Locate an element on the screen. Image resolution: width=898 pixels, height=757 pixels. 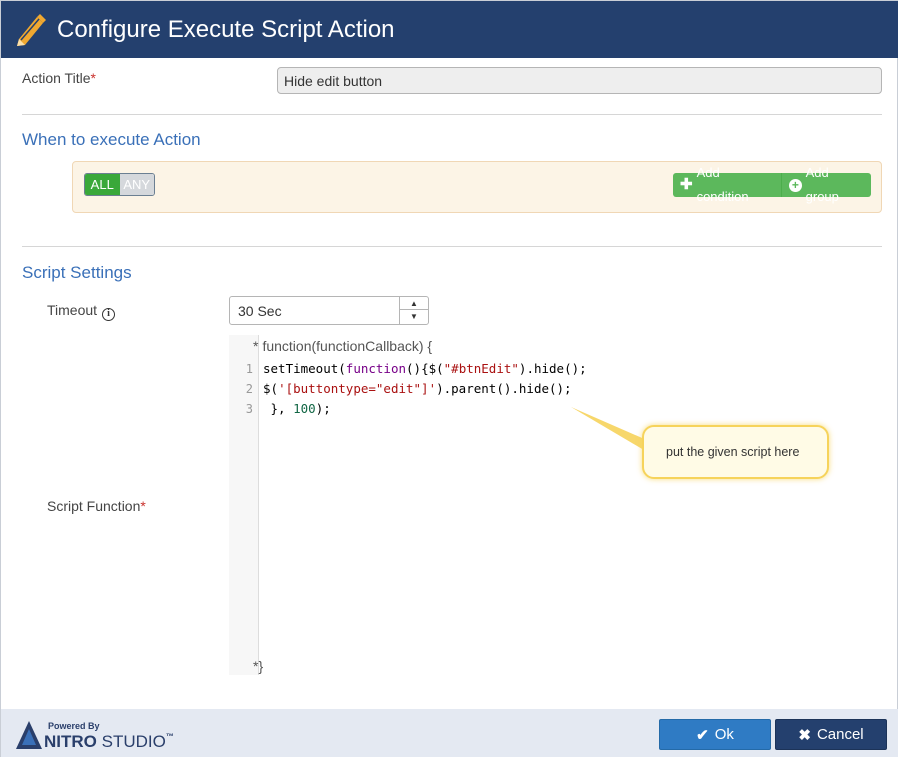
script-function-label: Script Function* is located at coordinates (96, 506).